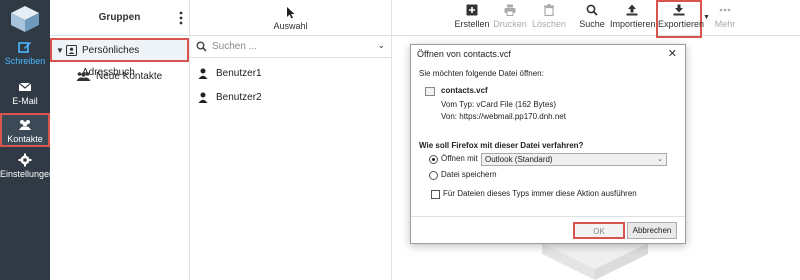  I want to click on create-label: Erstellen, so click(472, 24).